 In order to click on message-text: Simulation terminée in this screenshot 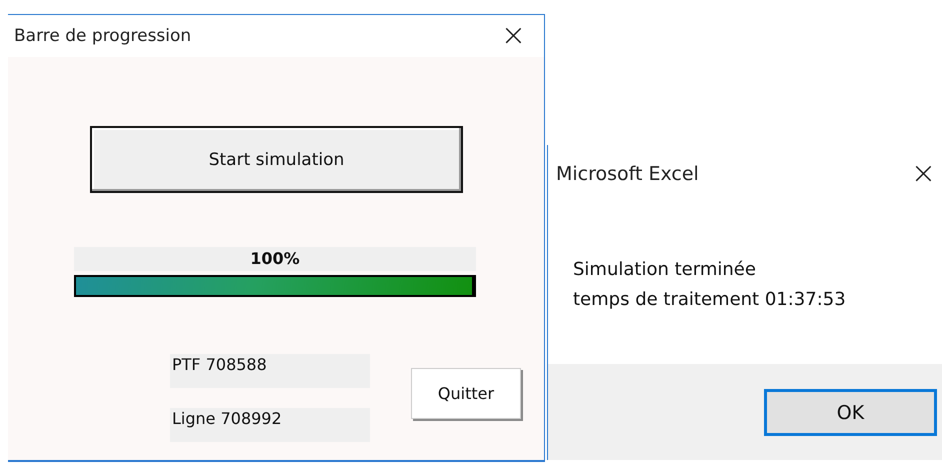, I will do `click(665, 270)`.